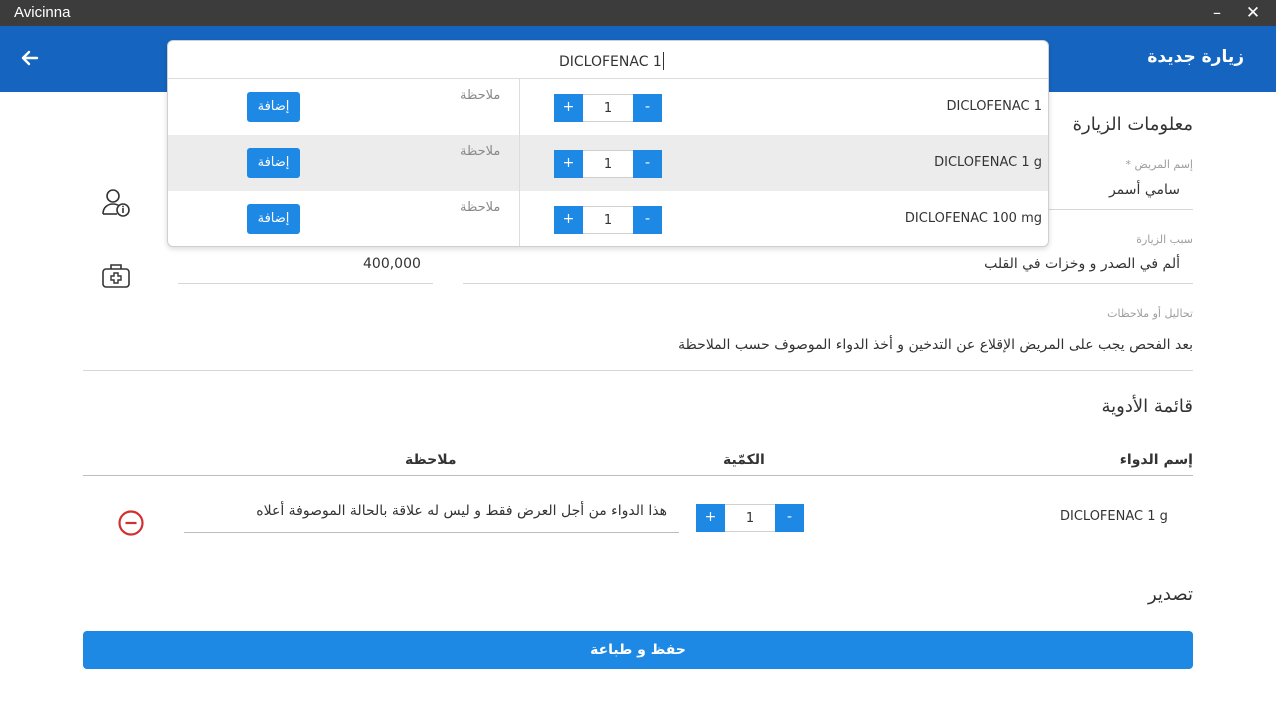 The height and width of the screenshot is (719, 1276). What do you see at coordinates (638, 475) in the screenshot?
I see `table-header-divider` at bounding box center [638, 475].